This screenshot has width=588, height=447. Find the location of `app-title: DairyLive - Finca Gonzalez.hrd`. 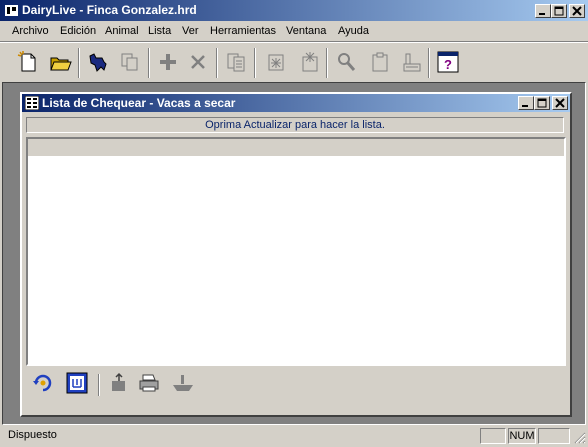

app-title: DairyLive - Finca Gonzalez.hrd is located at coordinates (109, 10).